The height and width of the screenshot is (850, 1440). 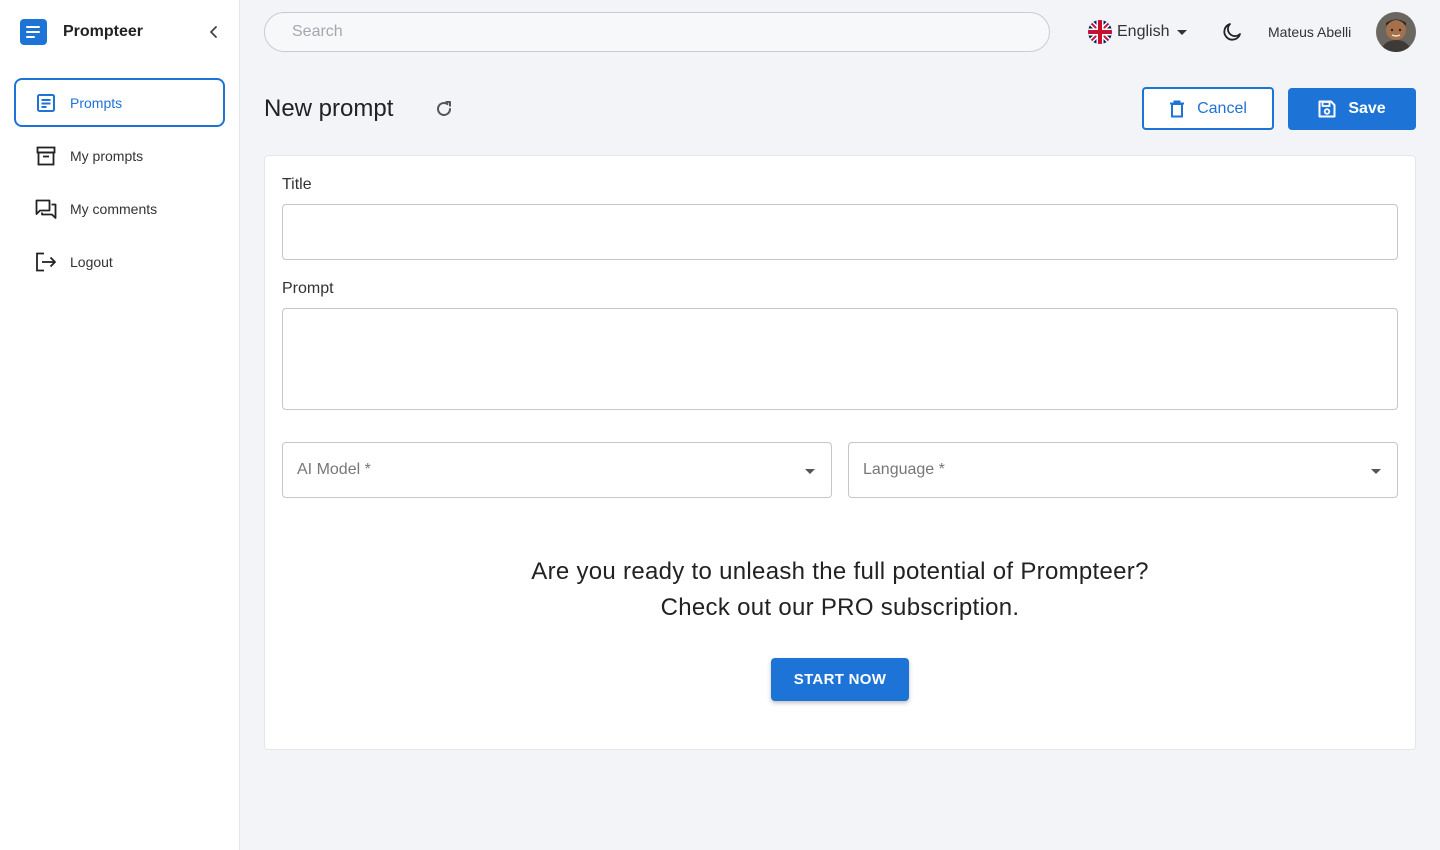 I want to click on theme-toggle-button, so click(x=1232, y=32).